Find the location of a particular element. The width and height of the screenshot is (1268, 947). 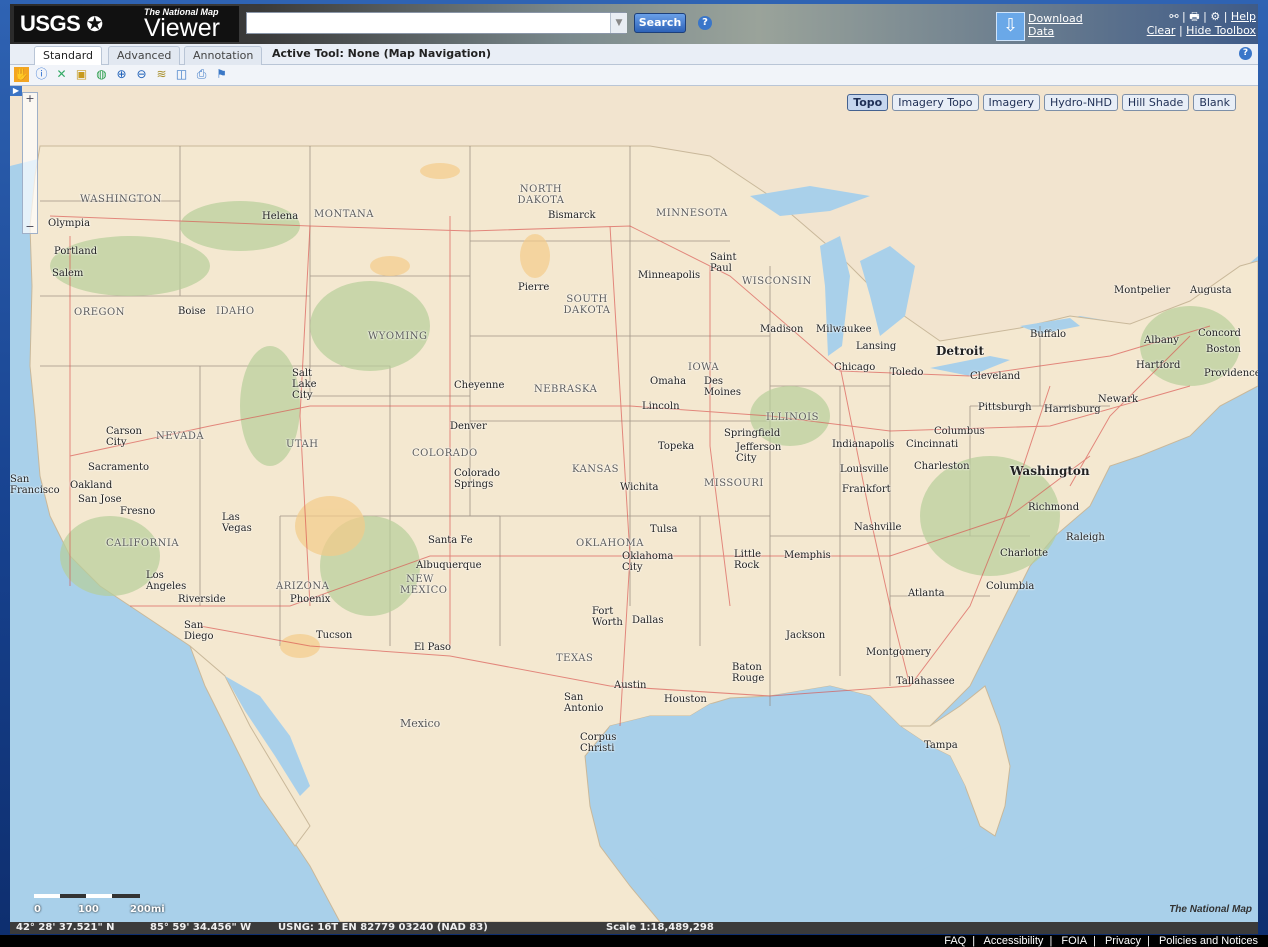

bookmark-icon: ≋ is located at coordinates (161, 74).